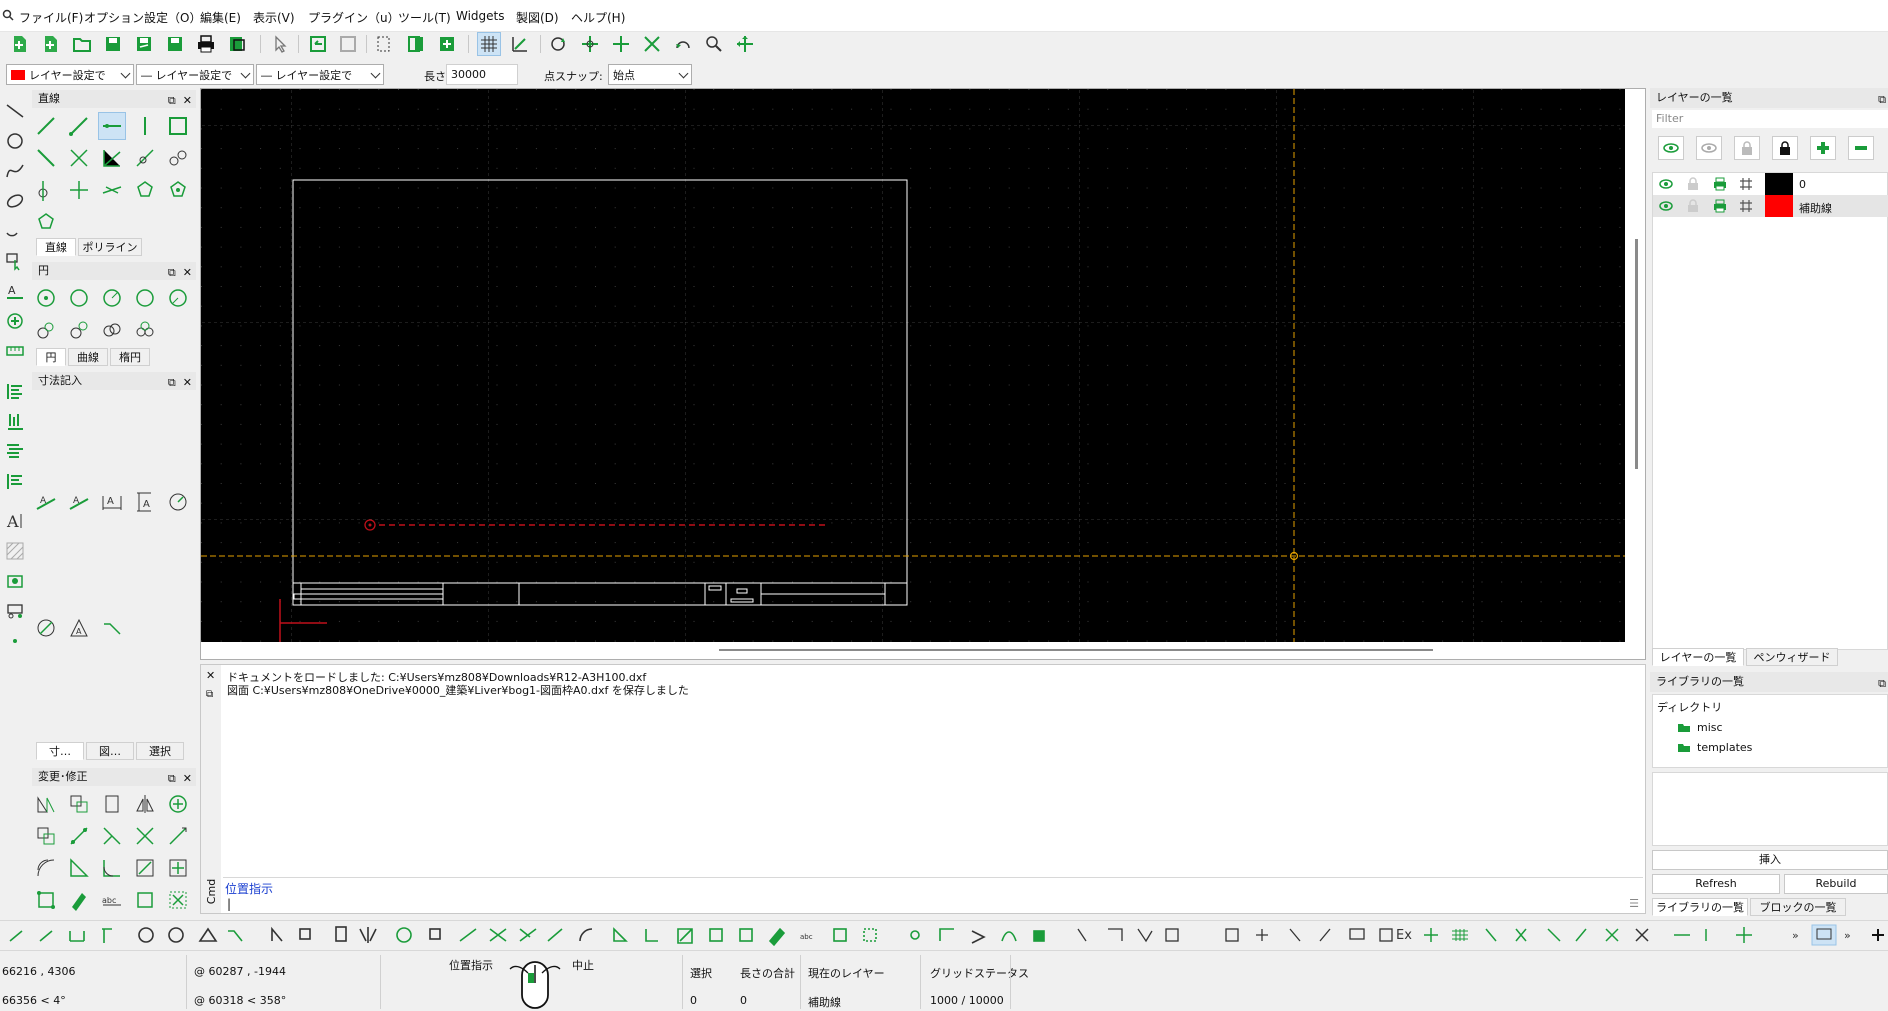 Image resolution: width=1888 pixels, height=1011 pixels. What do you see at coordinates (46, 836) in the screenshot?
I see `rotate2-icon` at bounding box center [46, 836].